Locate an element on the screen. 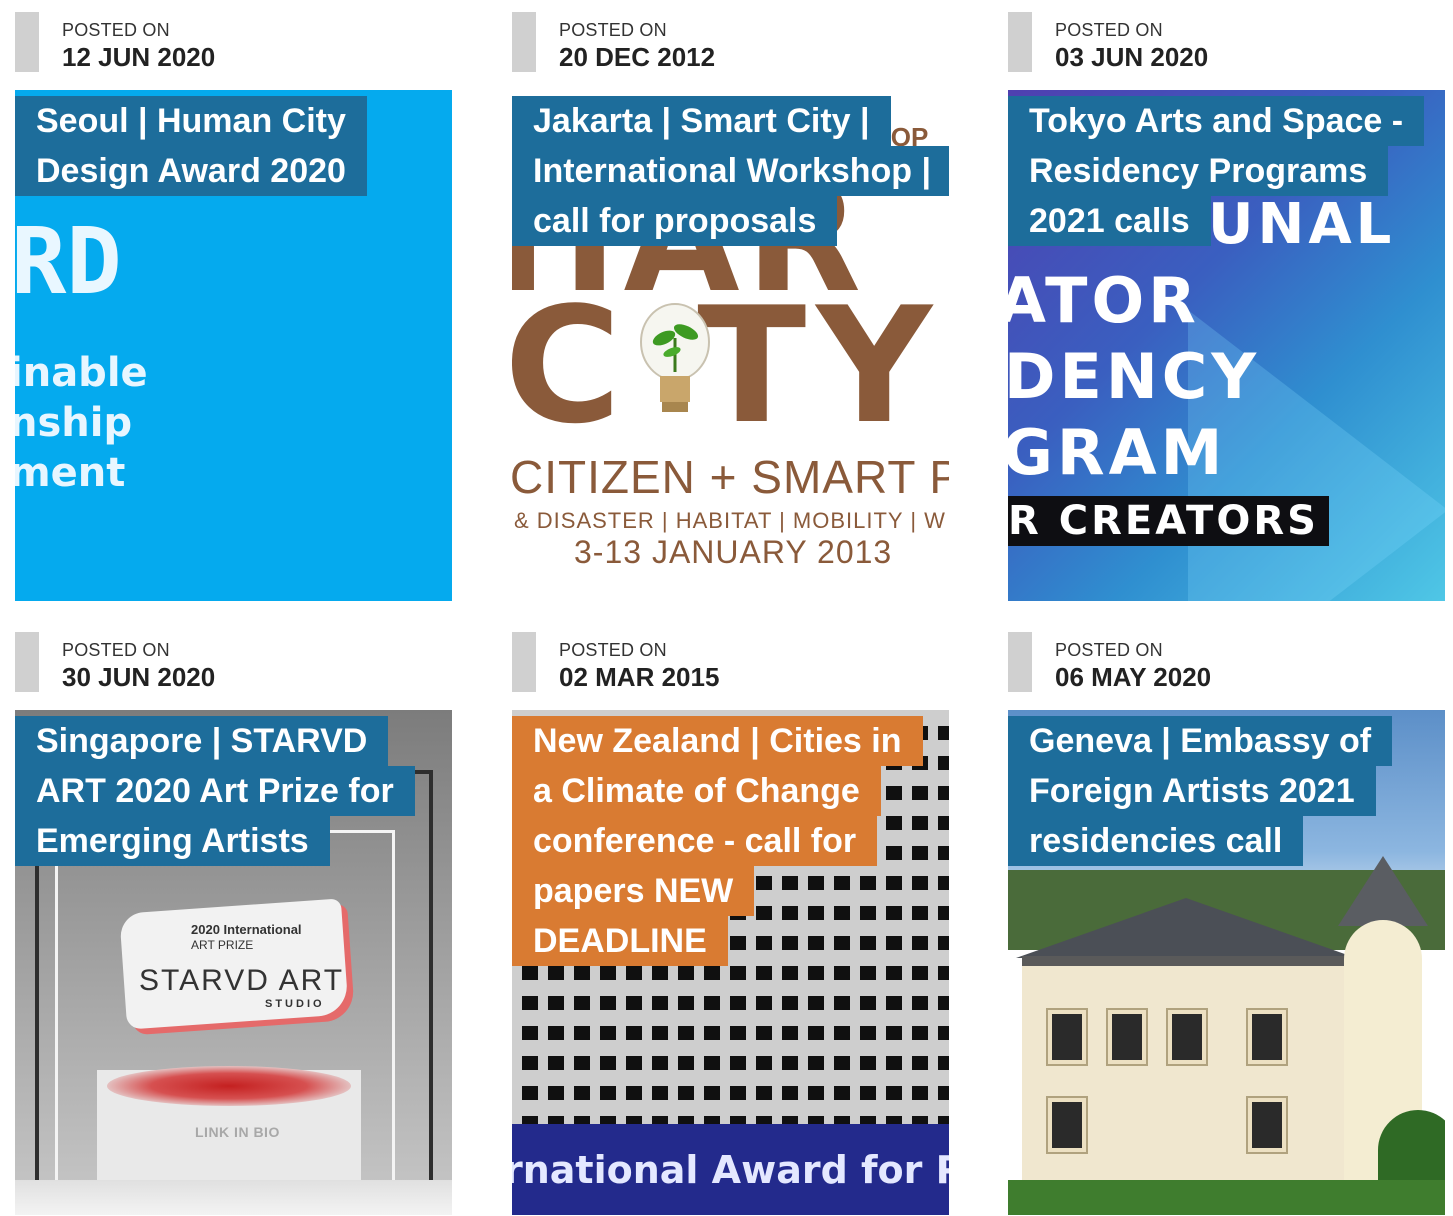  image-text: rnational Award for P is located at coordinates (730, 1170).